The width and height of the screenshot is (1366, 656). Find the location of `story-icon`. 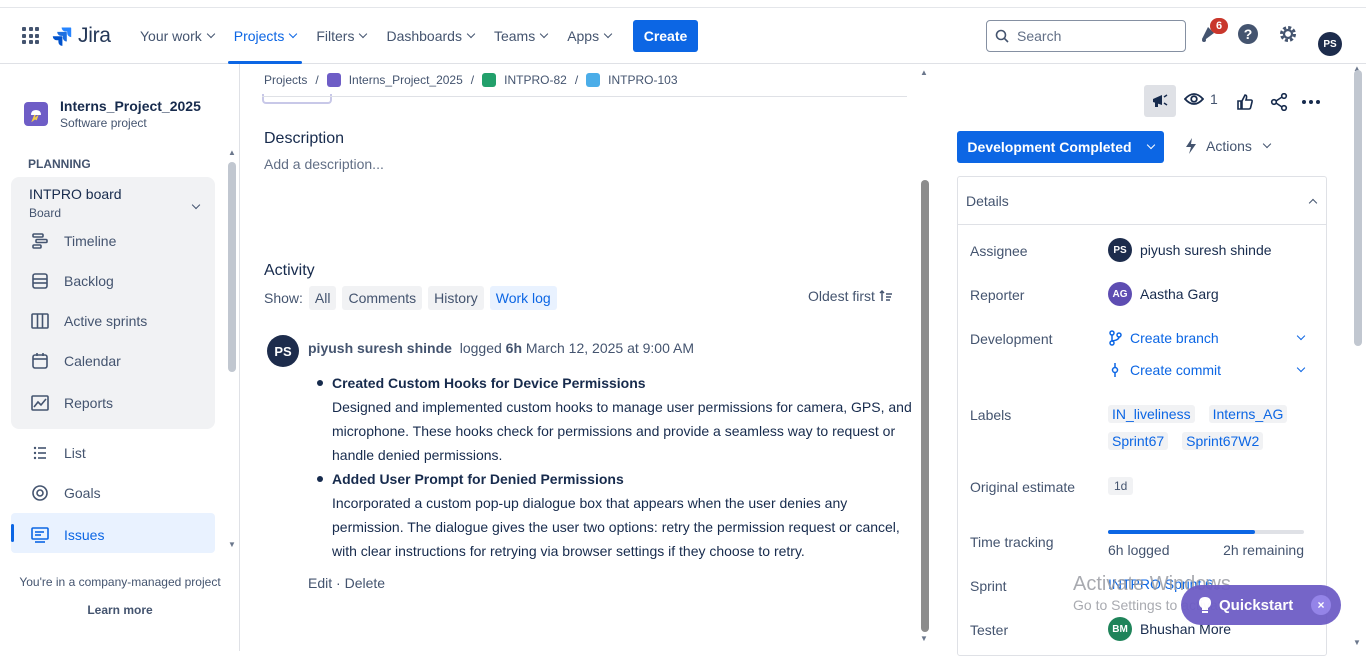

story-icon is located at coordinates (489, 80).